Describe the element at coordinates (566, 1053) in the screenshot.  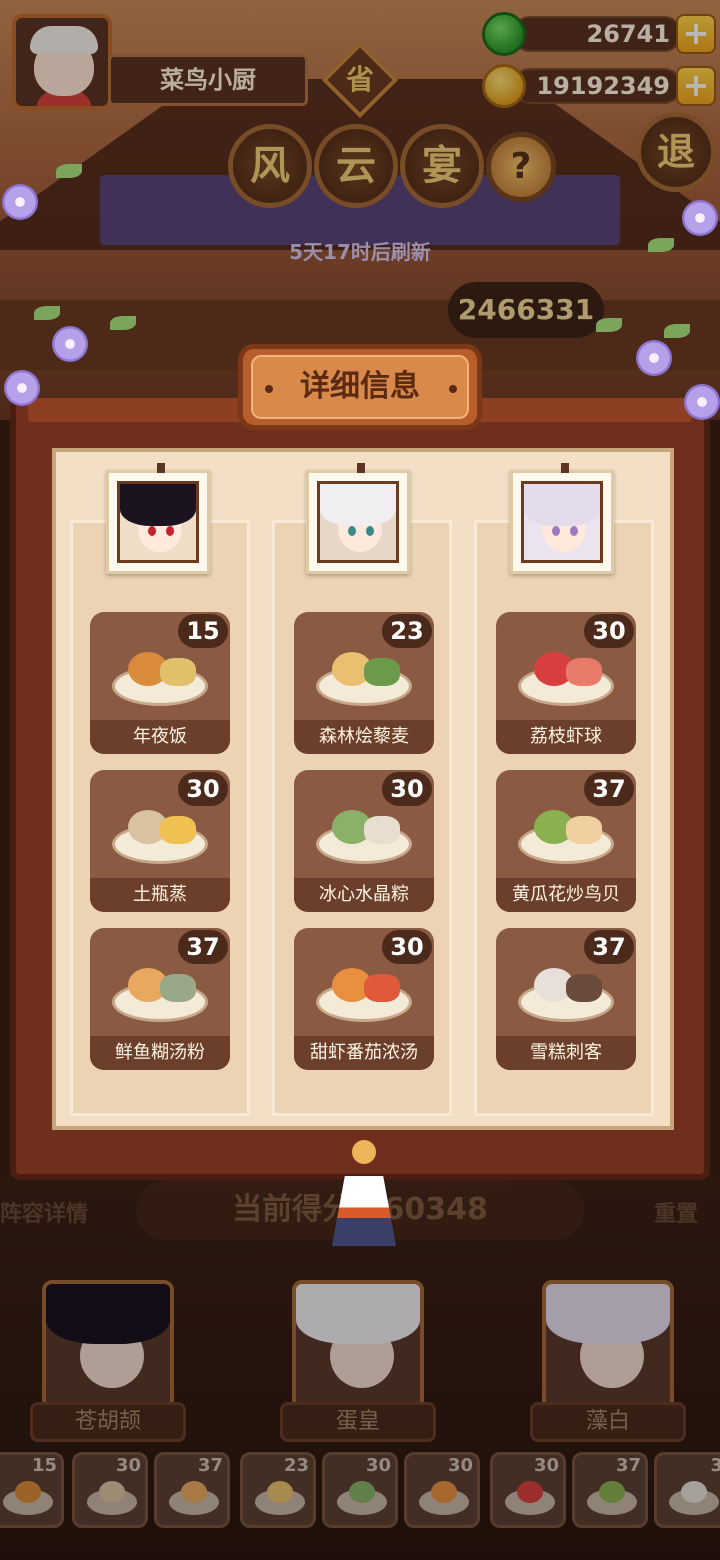
I see `dish-name: 雪糕刺客` at that location.